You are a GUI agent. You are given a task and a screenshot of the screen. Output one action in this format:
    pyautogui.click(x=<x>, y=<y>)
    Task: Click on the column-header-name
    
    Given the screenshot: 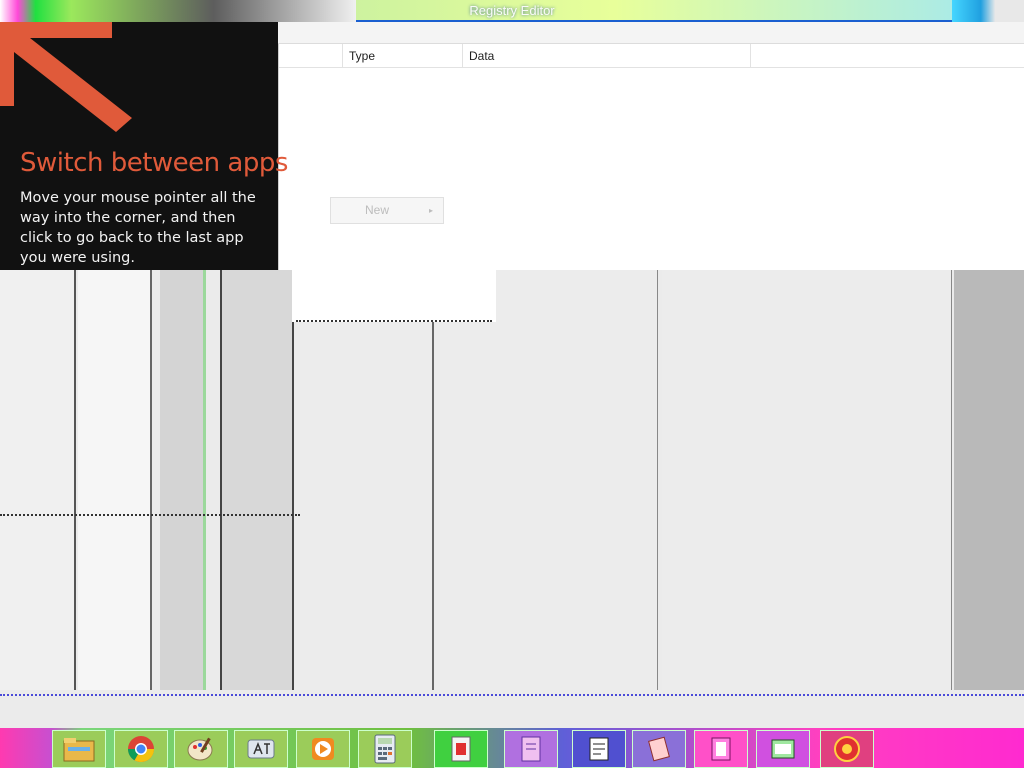 What is the action you would take?
    pyautogui.click(x=311, y=56)
    